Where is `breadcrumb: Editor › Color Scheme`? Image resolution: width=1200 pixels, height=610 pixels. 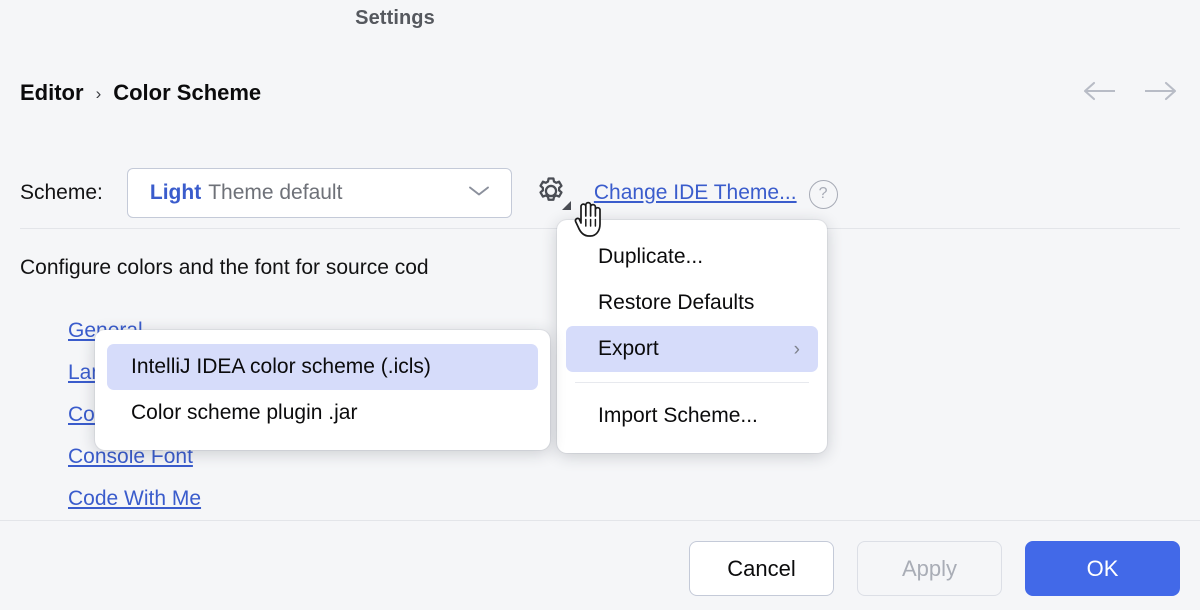 breadcrumb: Editor › Color Scheme is located at coordinates (140, 93).